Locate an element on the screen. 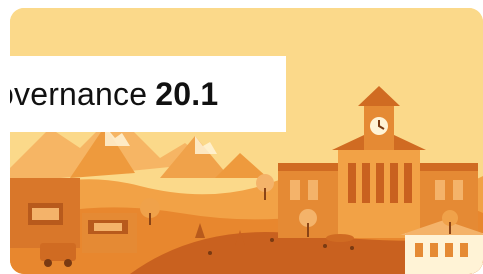 Image resolution: width=483 pixels, height=274 pixels. version-number: 20.1 is located at coordinates (187, 93).